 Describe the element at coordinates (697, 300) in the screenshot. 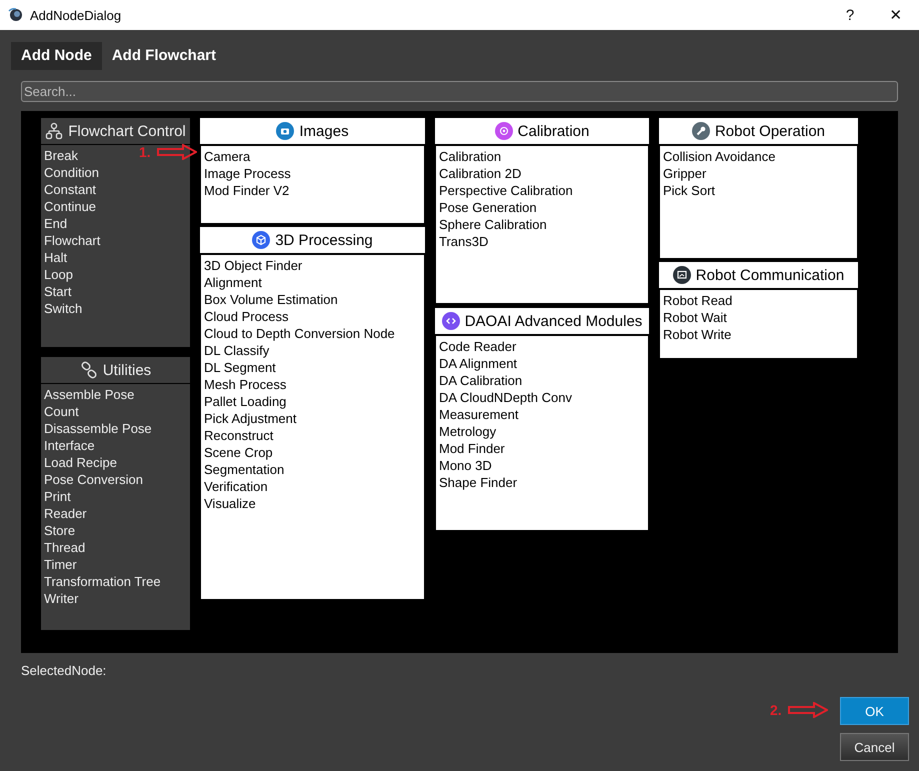

I see `node-item: Robot Read` at that location.